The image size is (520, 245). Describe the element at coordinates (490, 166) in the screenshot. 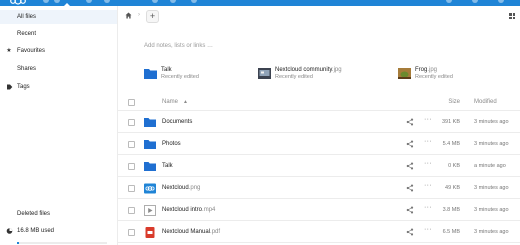

I see `file-modified: a minute ago` at that location.